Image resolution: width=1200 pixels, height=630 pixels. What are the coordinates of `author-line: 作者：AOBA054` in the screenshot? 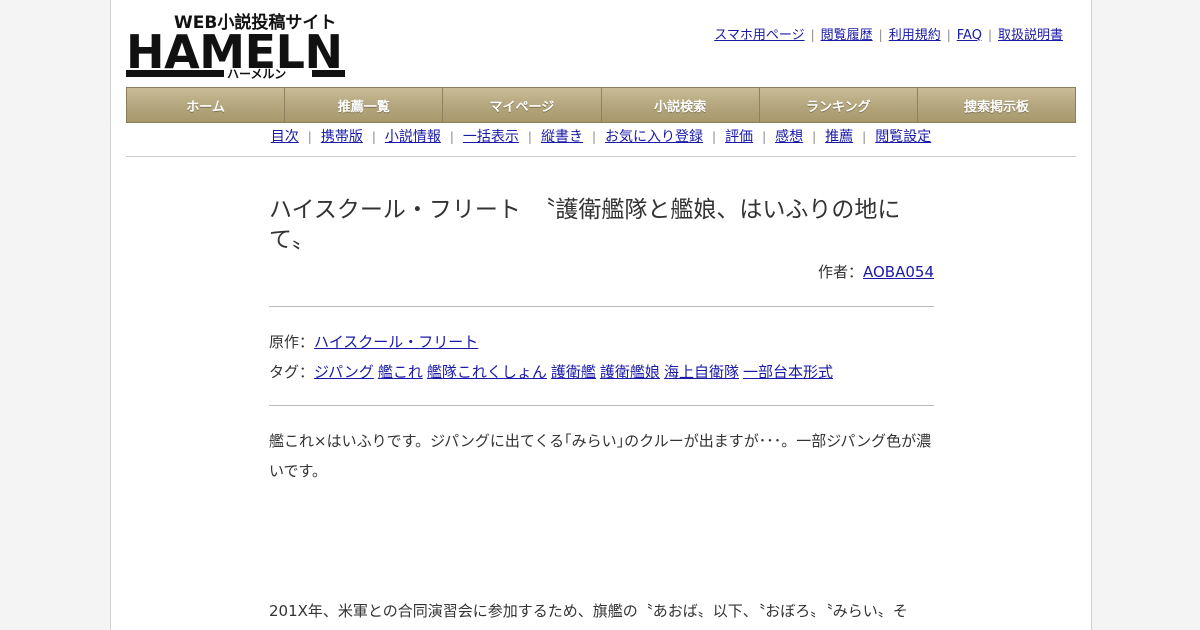 It's located at (601, 271).